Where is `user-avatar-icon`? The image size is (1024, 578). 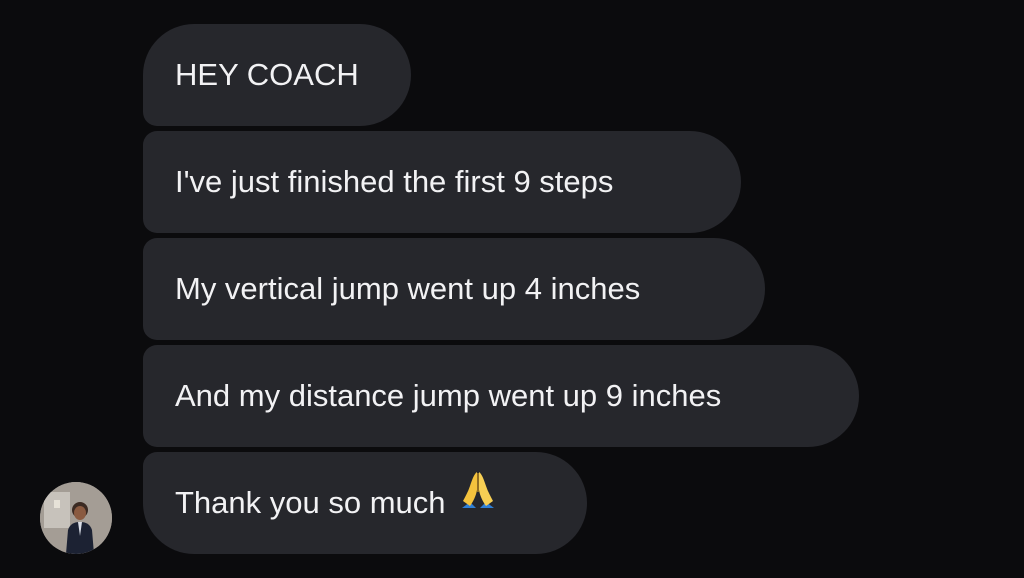 user-avatar-icon is located at coordinates (76, 518).